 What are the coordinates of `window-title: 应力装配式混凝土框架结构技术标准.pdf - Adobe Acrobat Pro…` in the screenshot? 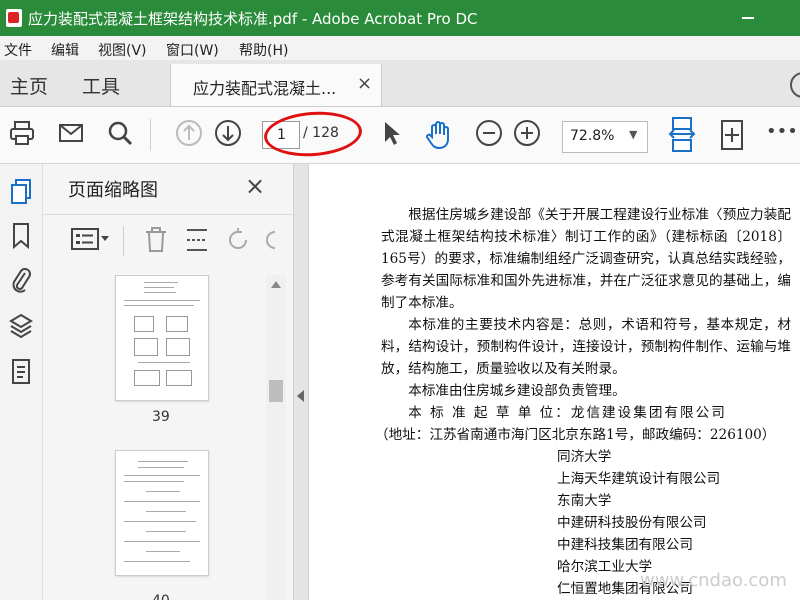 It's located at (253, 19).